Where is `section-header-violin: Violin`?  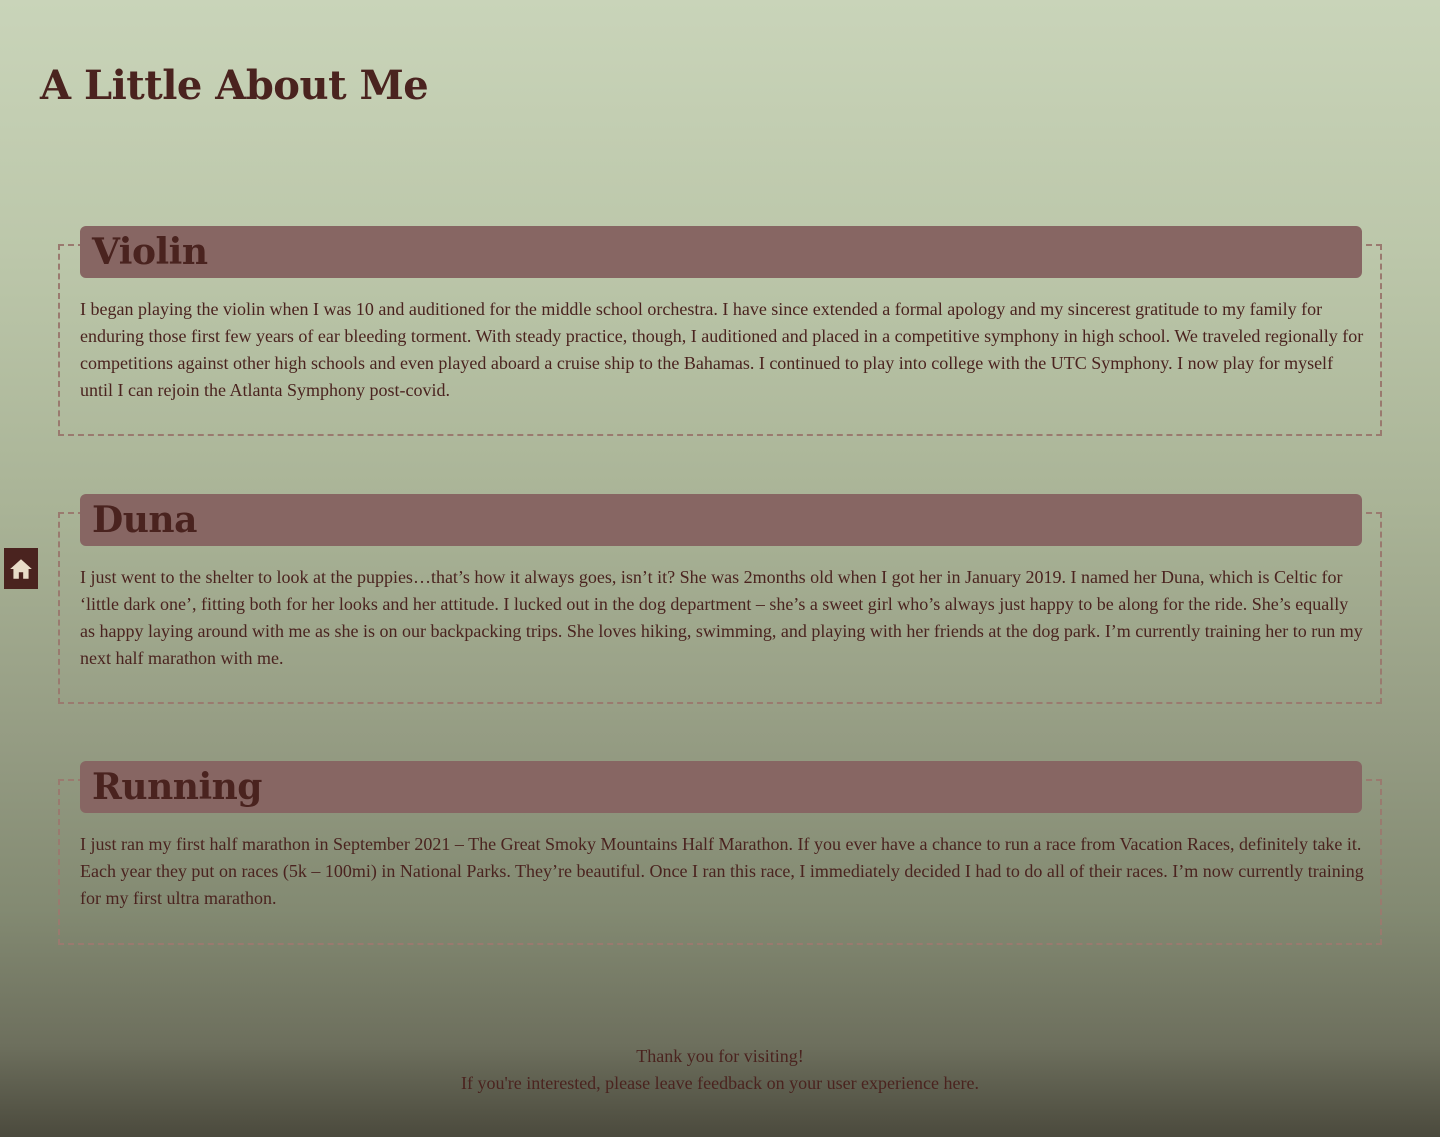
section-header-violin: Violin is located at coordinates (721, 252).